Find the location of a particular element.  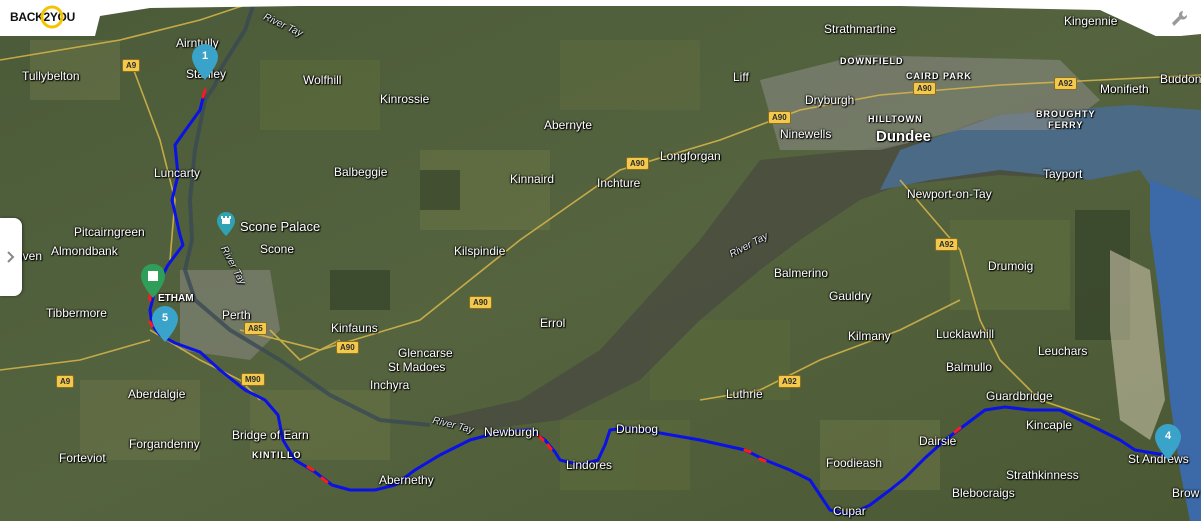

place-label-luthrie: Luthrie is located at coordinates (744, 394).